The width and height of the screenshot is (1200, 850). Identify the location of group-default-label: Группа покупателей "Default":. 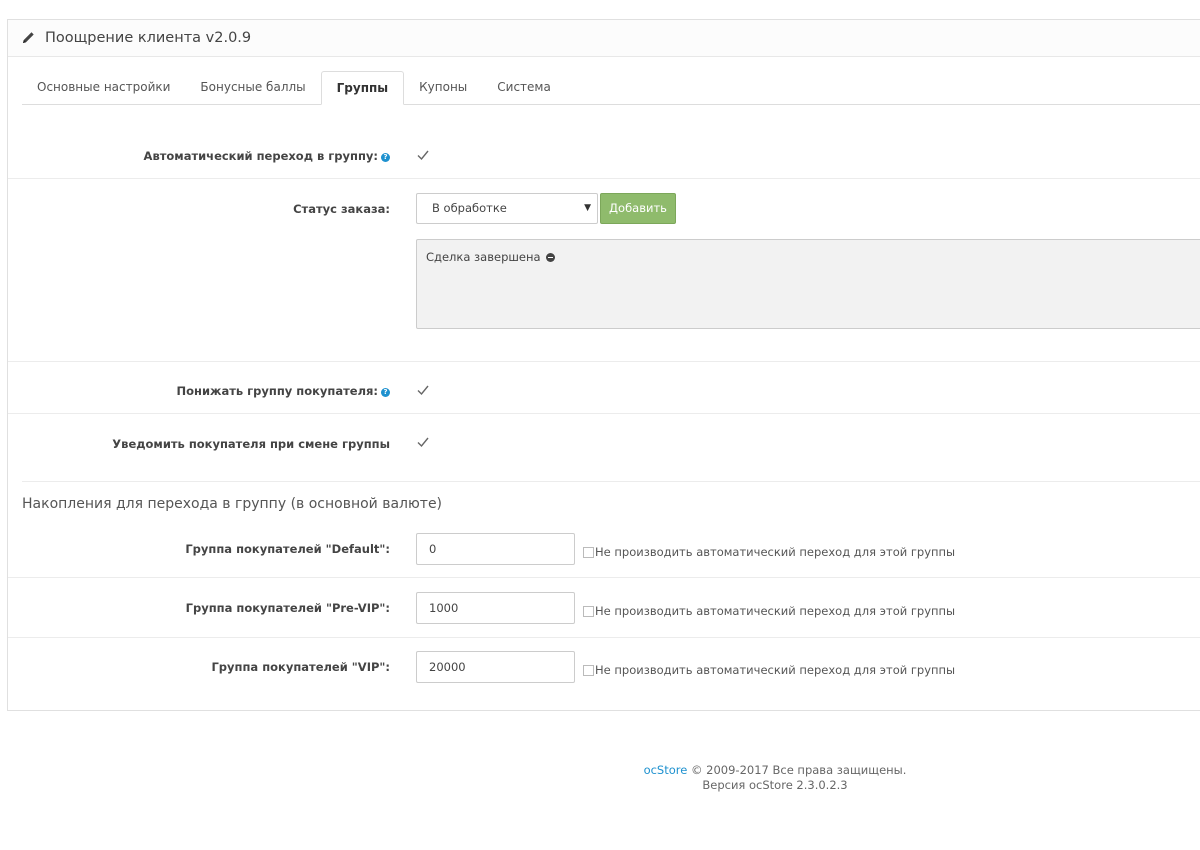
(287, 549).